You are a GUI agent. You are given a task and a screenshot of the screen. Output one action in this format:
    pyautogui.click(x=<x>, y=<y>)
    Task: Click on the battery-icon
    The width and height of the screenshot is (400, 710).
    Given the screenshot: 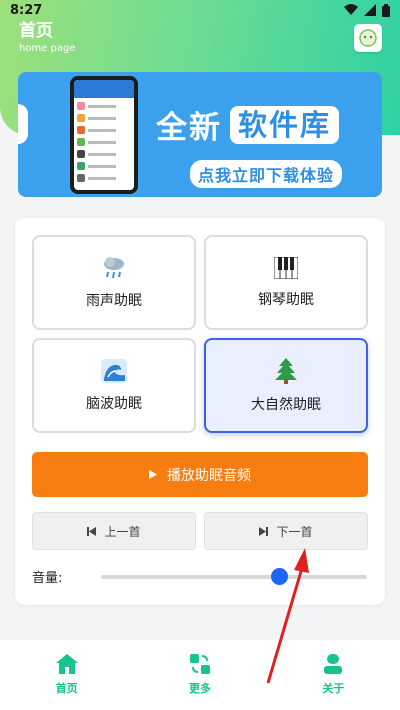 What is the action you would take?
    pyautogui.click(x=386, y=10)
    